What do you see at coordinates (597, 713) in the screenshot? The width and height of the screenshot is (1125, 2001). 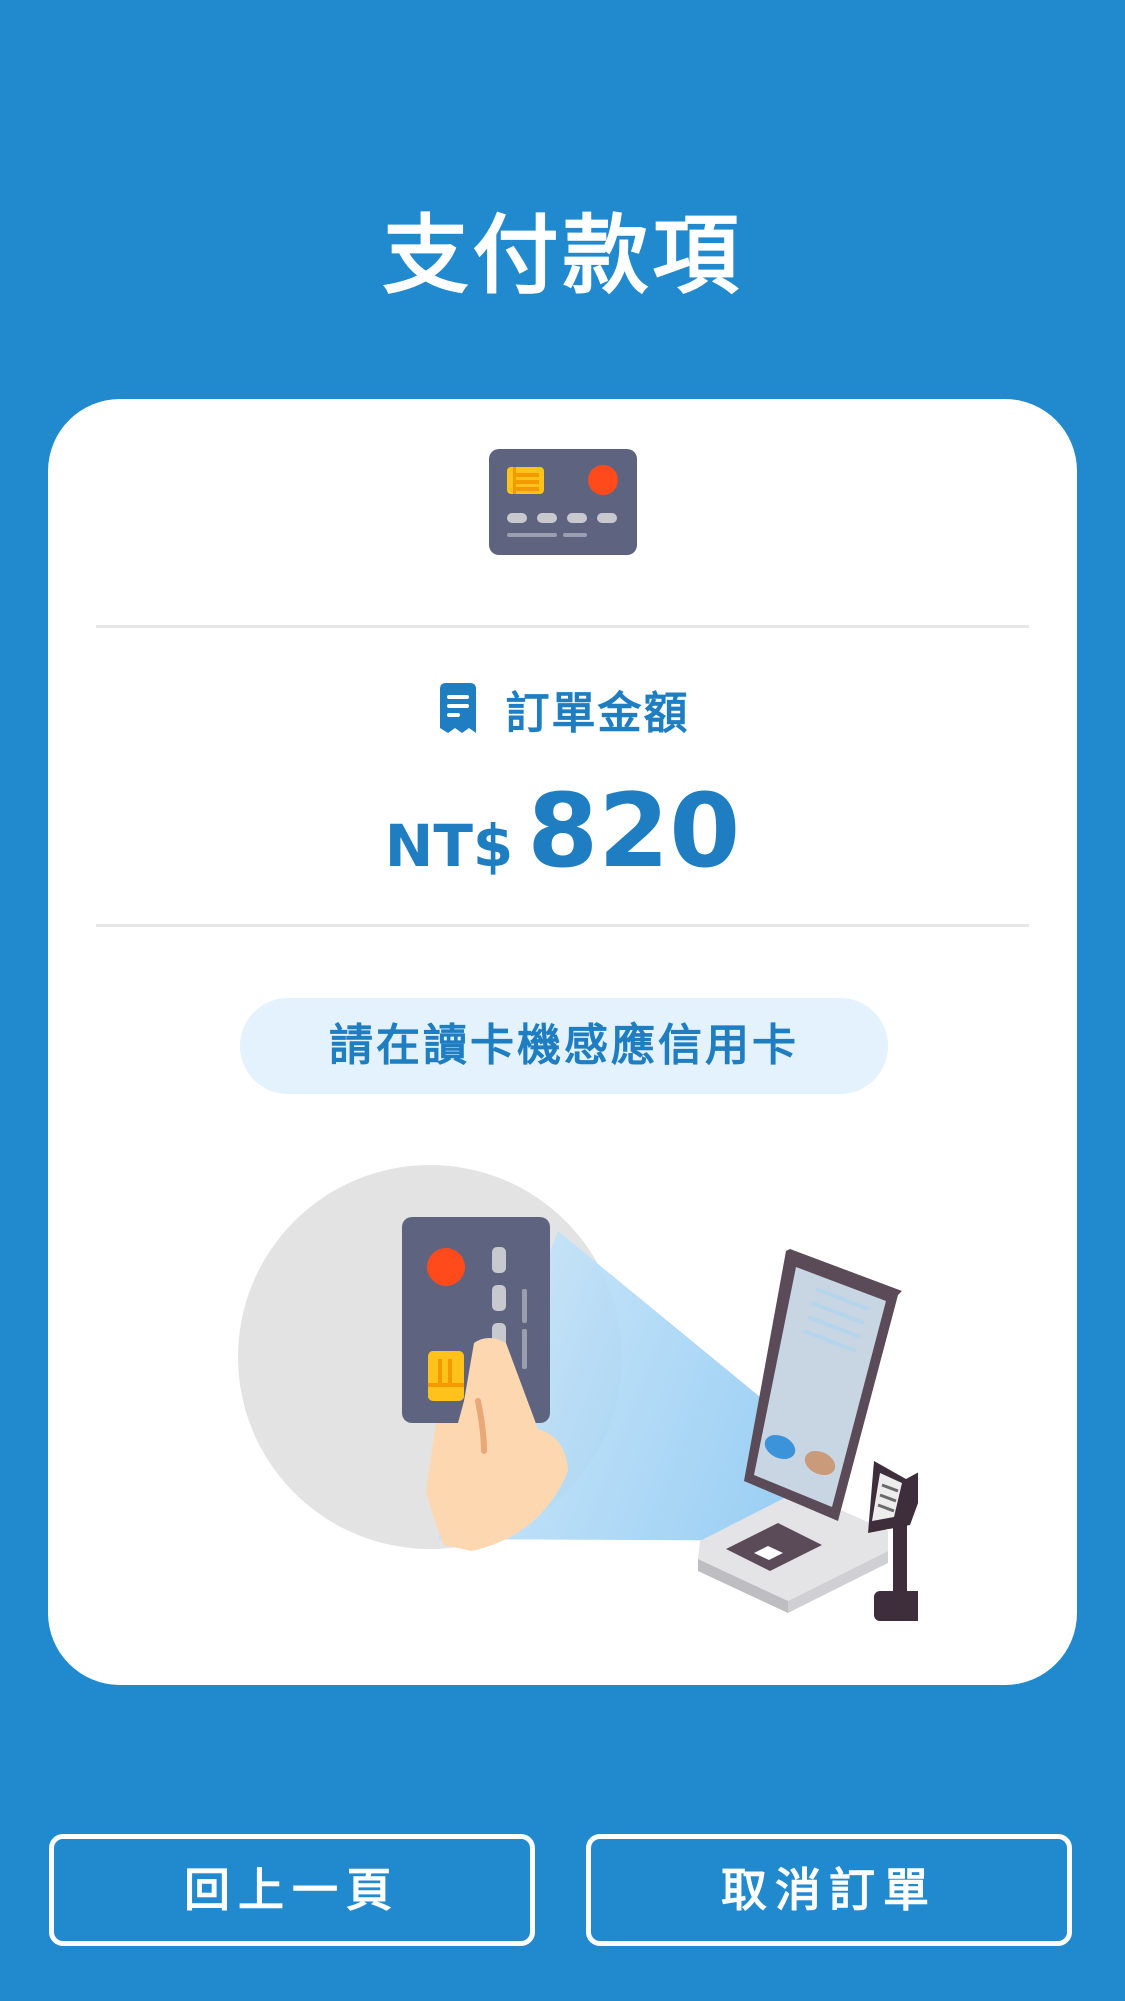 I see `order-amount-label: 訂單金額` at bounding box center [597, 713].